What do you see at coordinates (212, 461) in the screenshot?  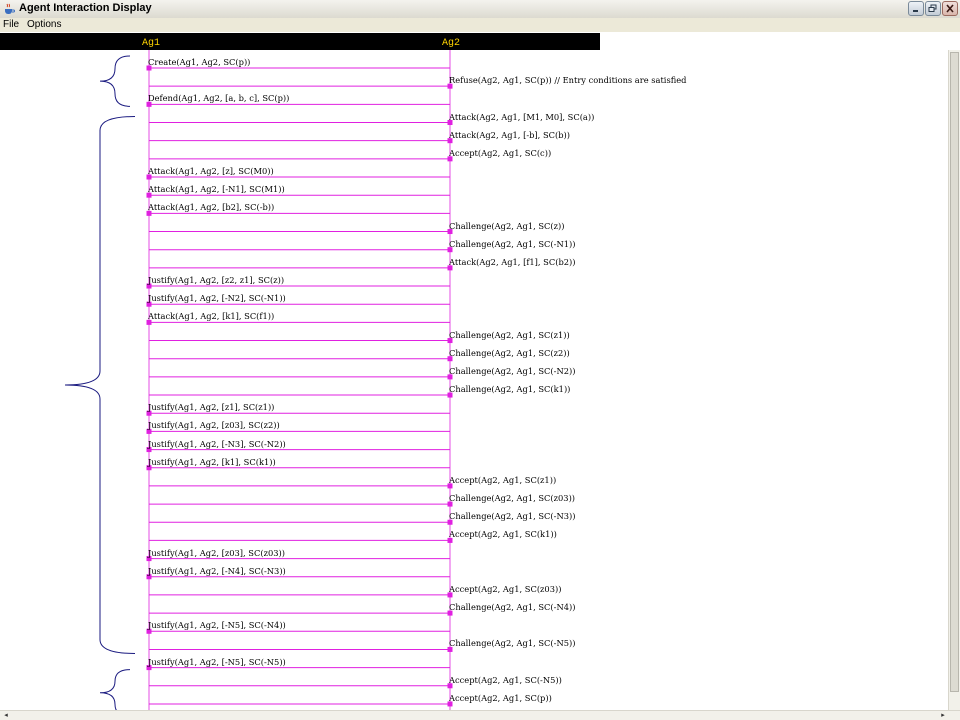 I see `message-label: Justify(Ag1, Ag2, [k1], SC(k1))` at bounding box center [212, 461].